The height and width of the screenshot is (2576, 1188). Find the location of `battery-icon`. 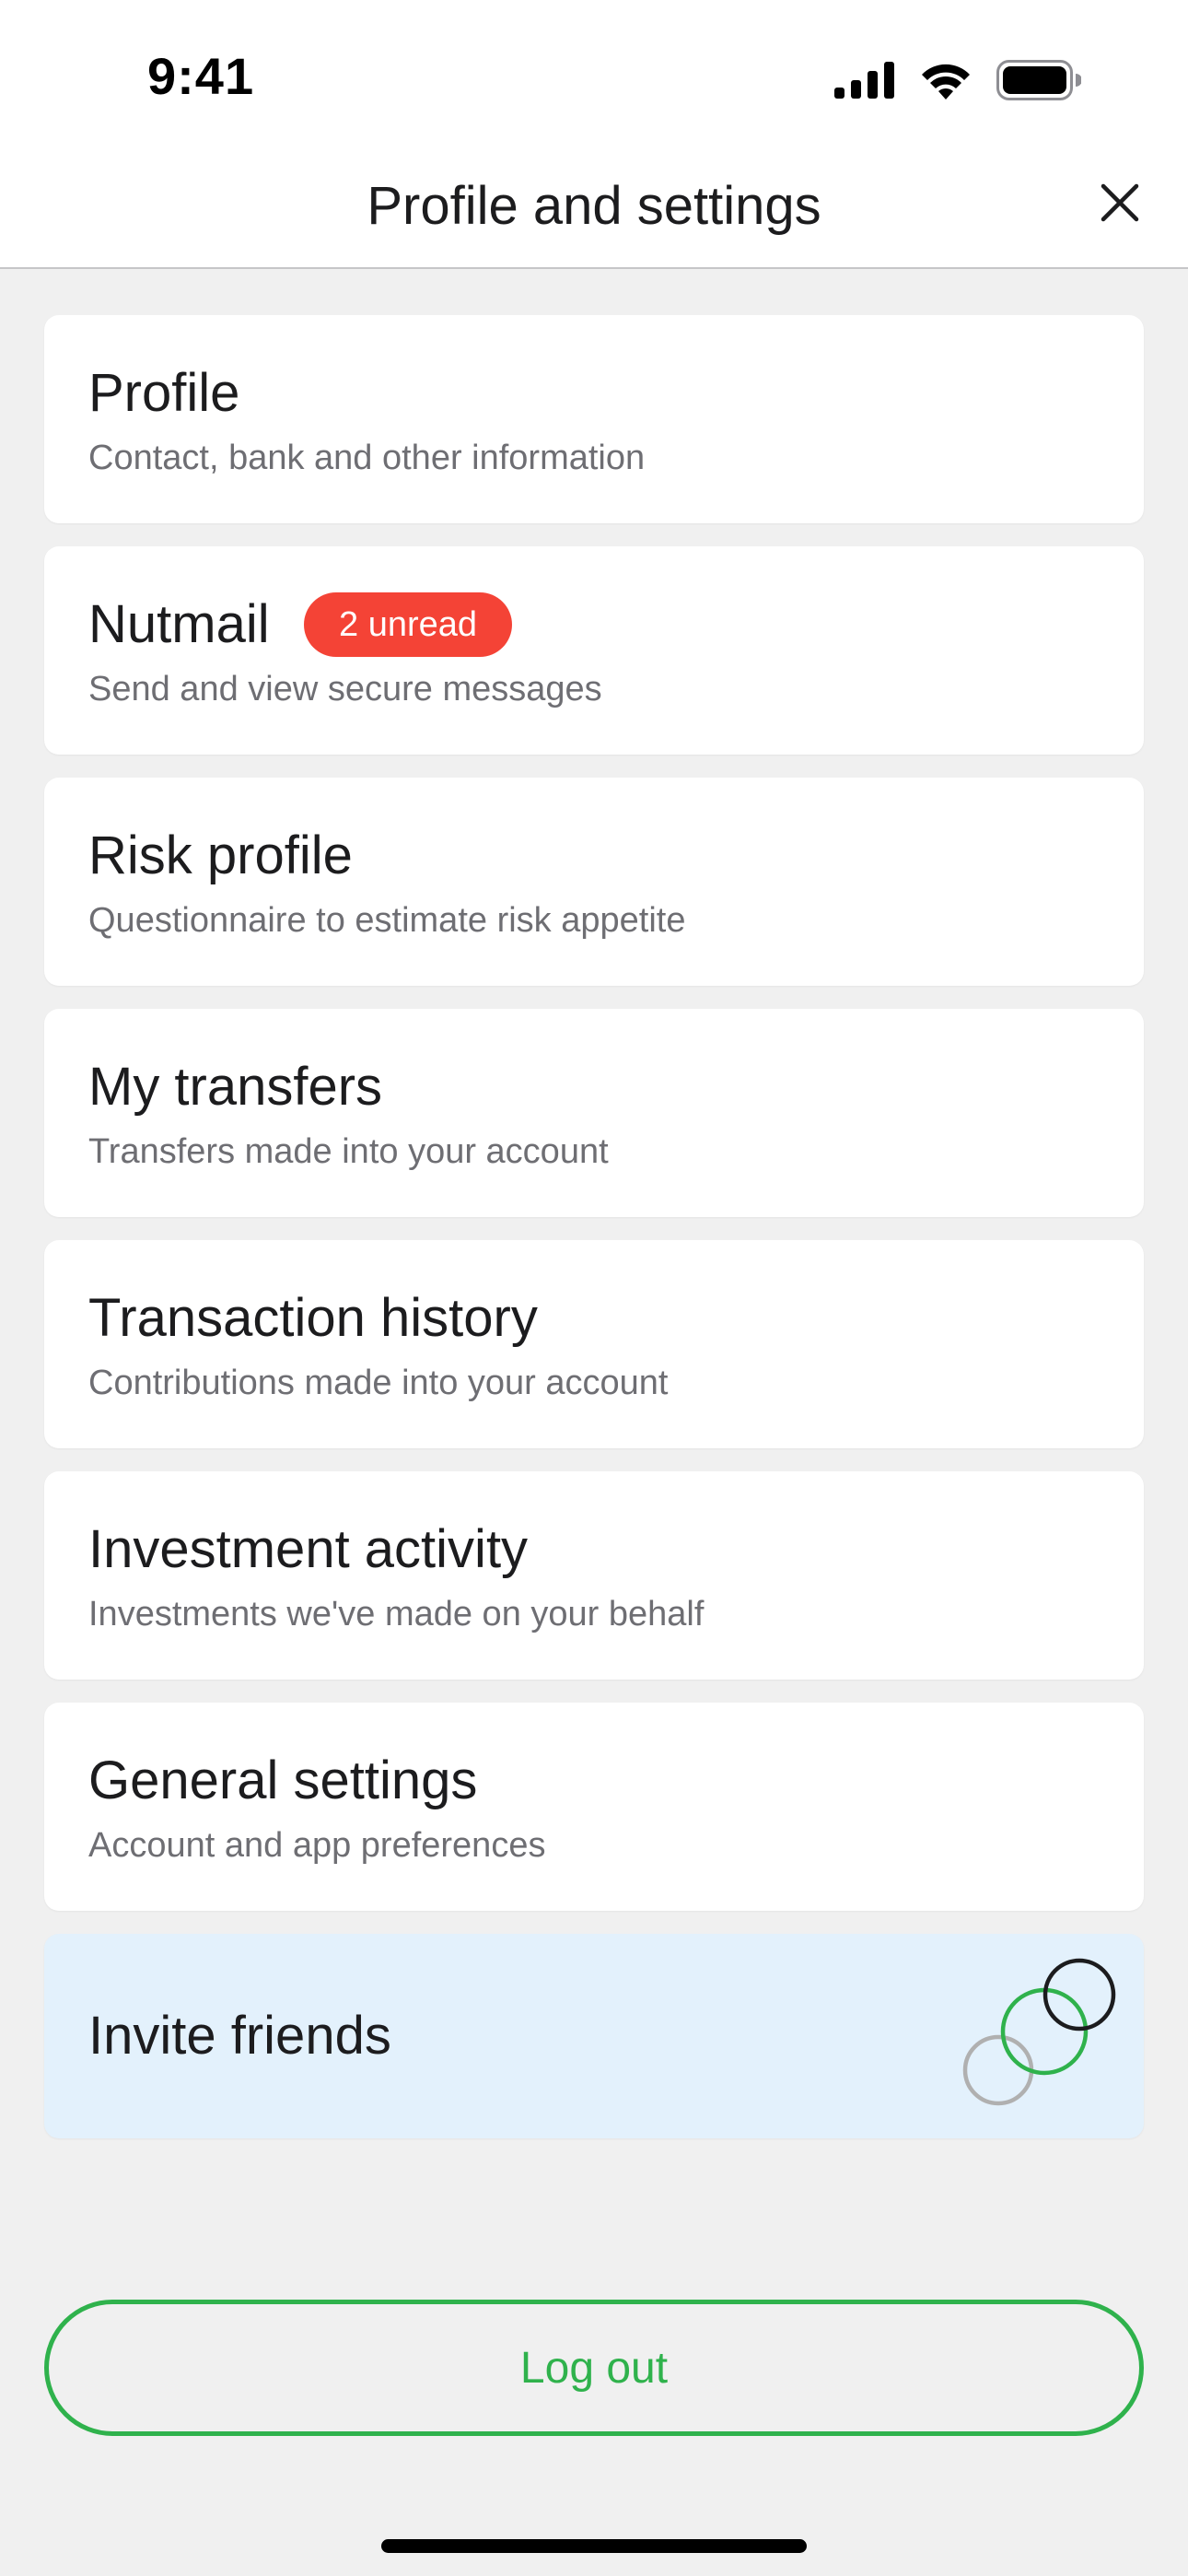

battery-icon is located at coordinates (1038, 80).